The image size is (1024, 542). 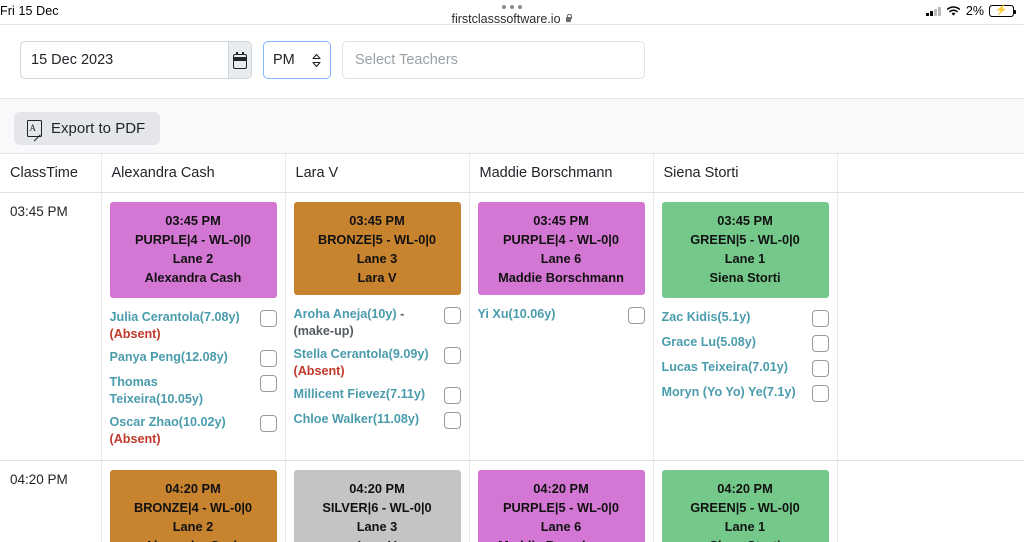 I want to click on date-picker, so click(x=136, y=60).